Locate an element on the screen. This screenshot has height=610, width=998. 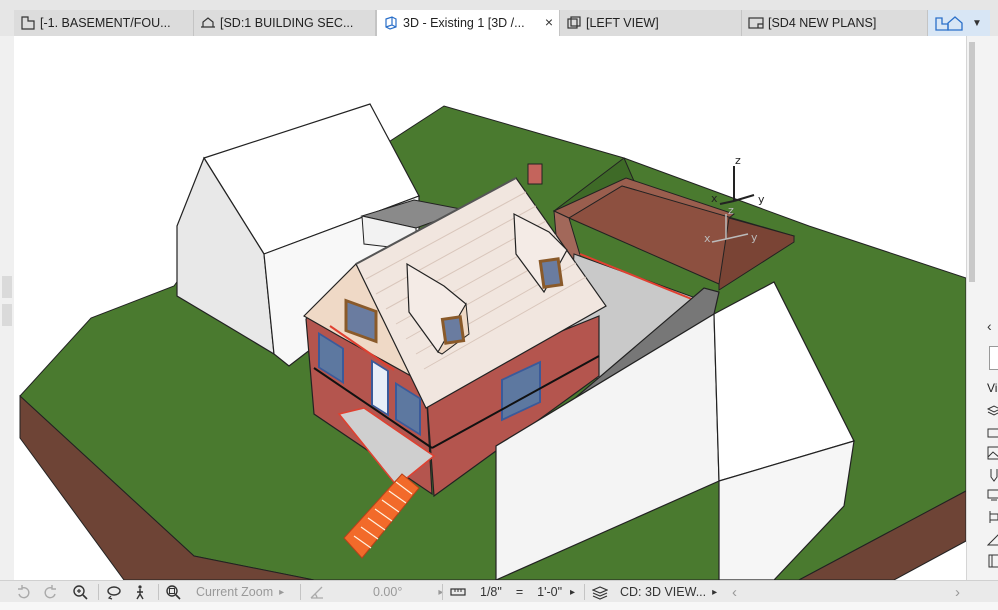
elevation-icon is located at coordinates (574, 22).